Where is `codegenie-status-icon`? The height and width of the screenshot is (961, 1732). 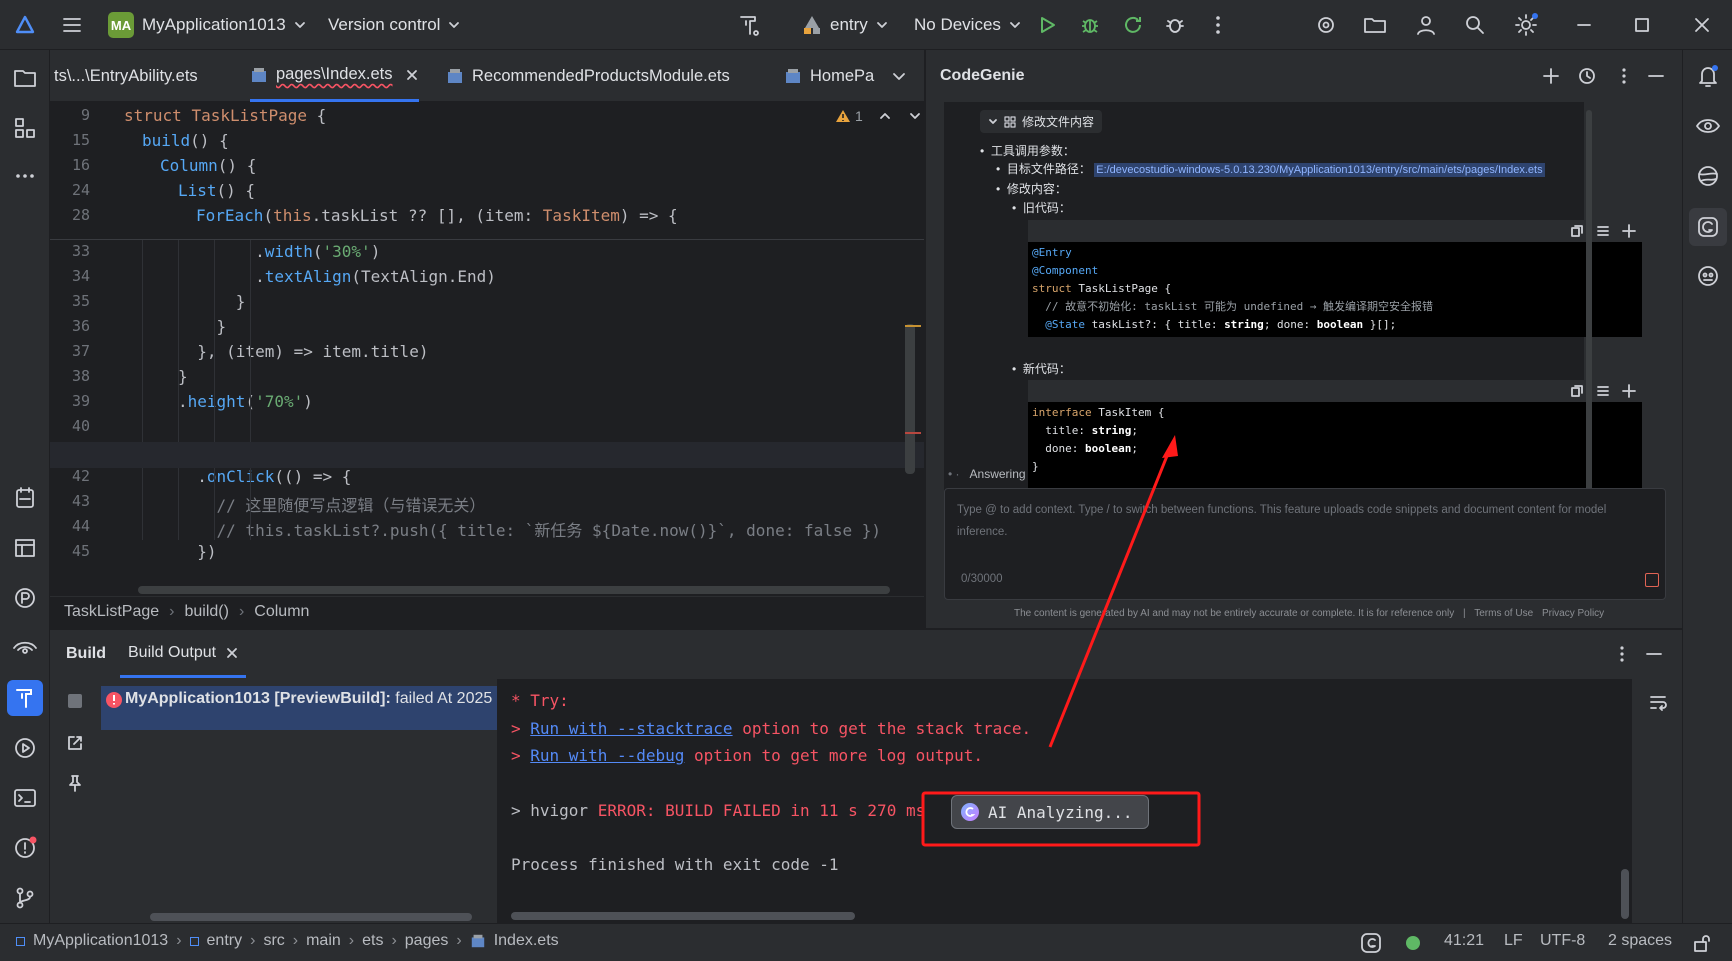
codegenie-status-icon is located at coordinates (1371, 943).